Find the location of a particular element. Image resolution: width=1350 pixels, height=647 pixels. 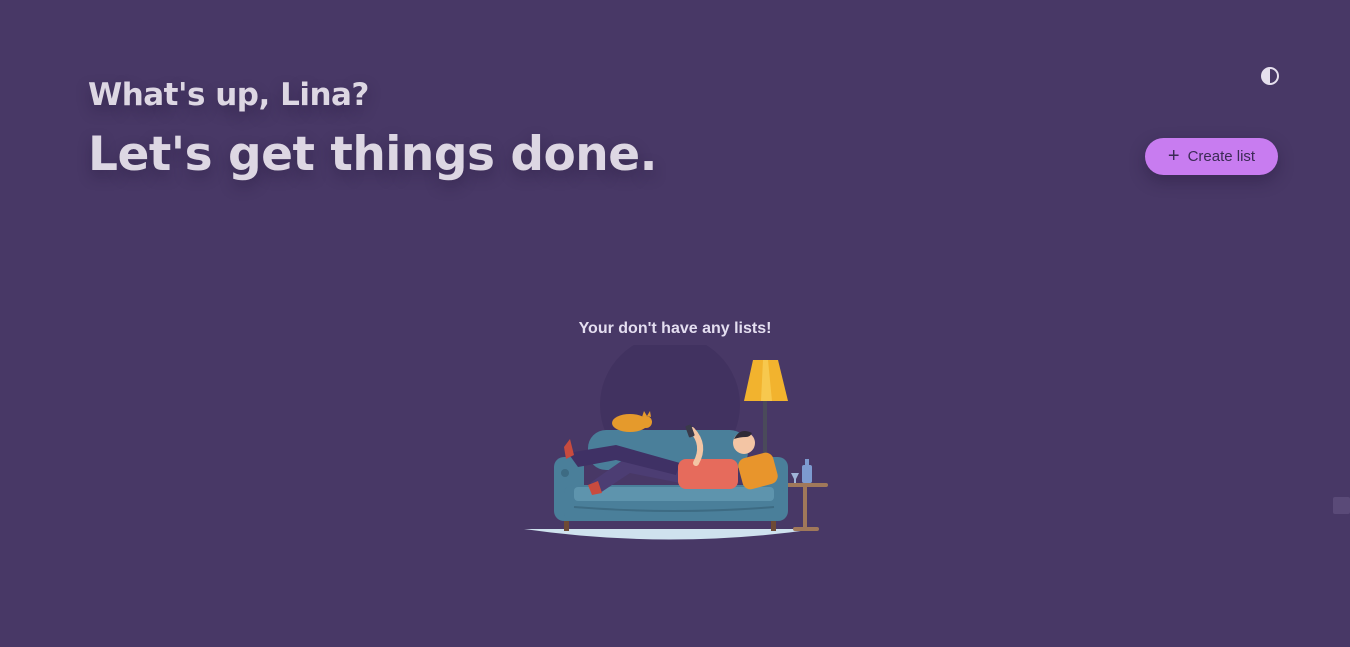

create-list-label: Create list is located at coordinates (1221, 156).